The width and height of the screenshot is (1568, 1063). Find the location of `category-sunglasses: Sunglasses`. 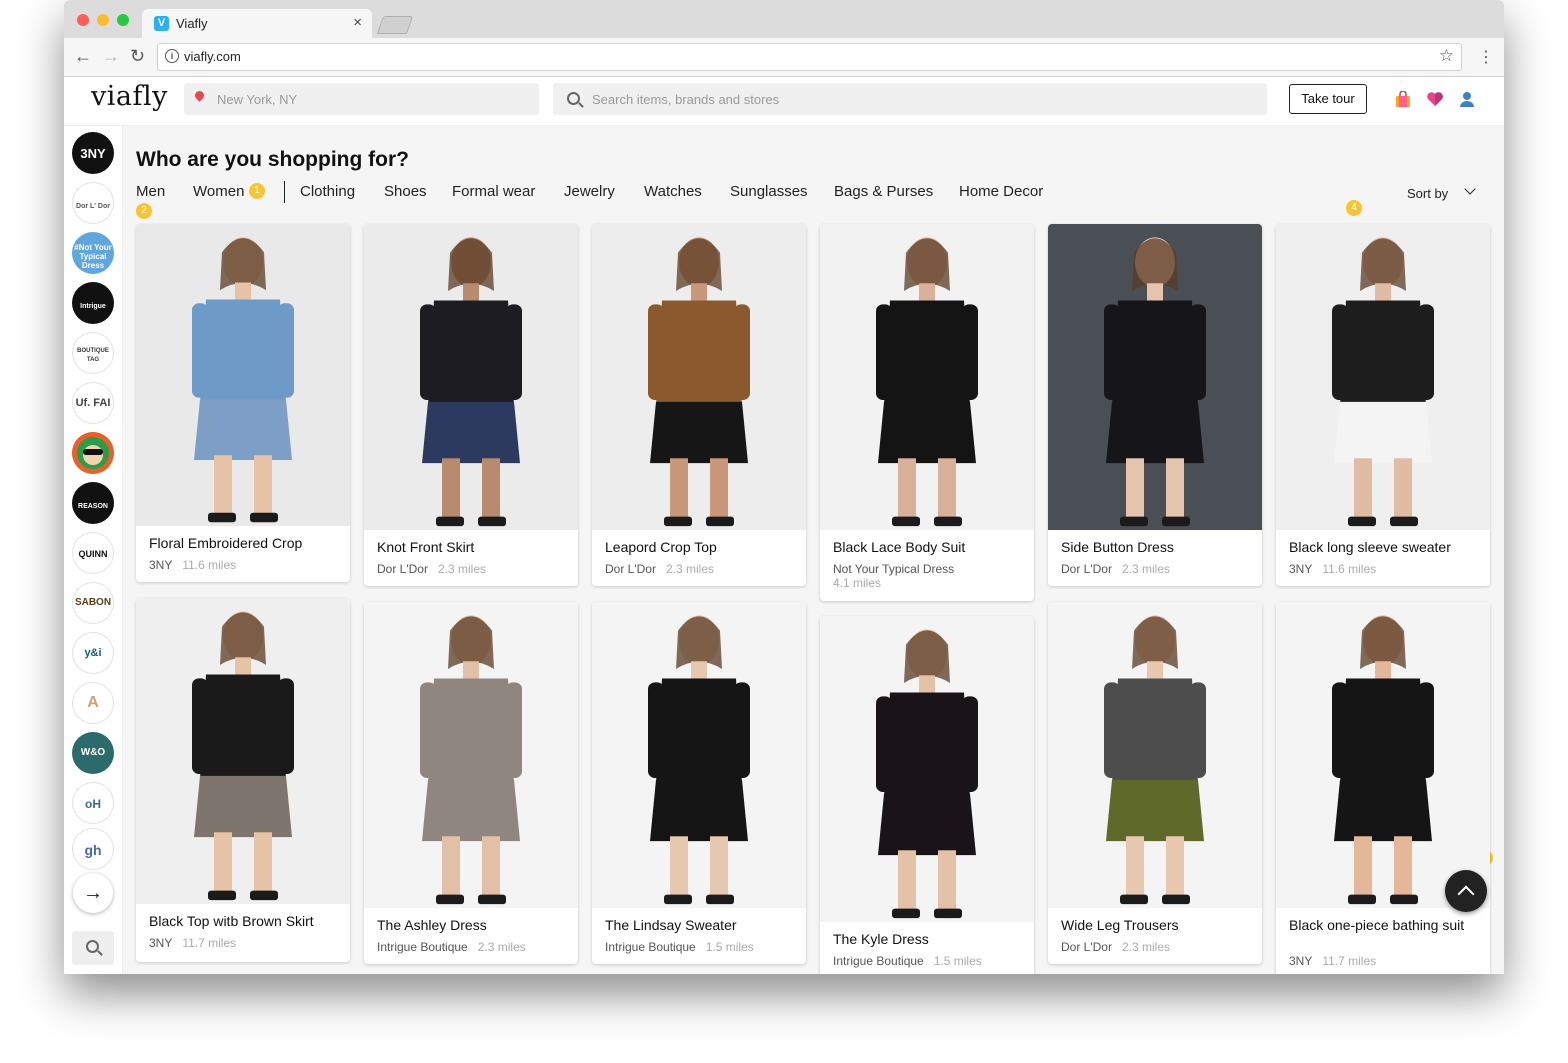

category-sunglasses: Sunglasses is located at coordinates (769, 191).